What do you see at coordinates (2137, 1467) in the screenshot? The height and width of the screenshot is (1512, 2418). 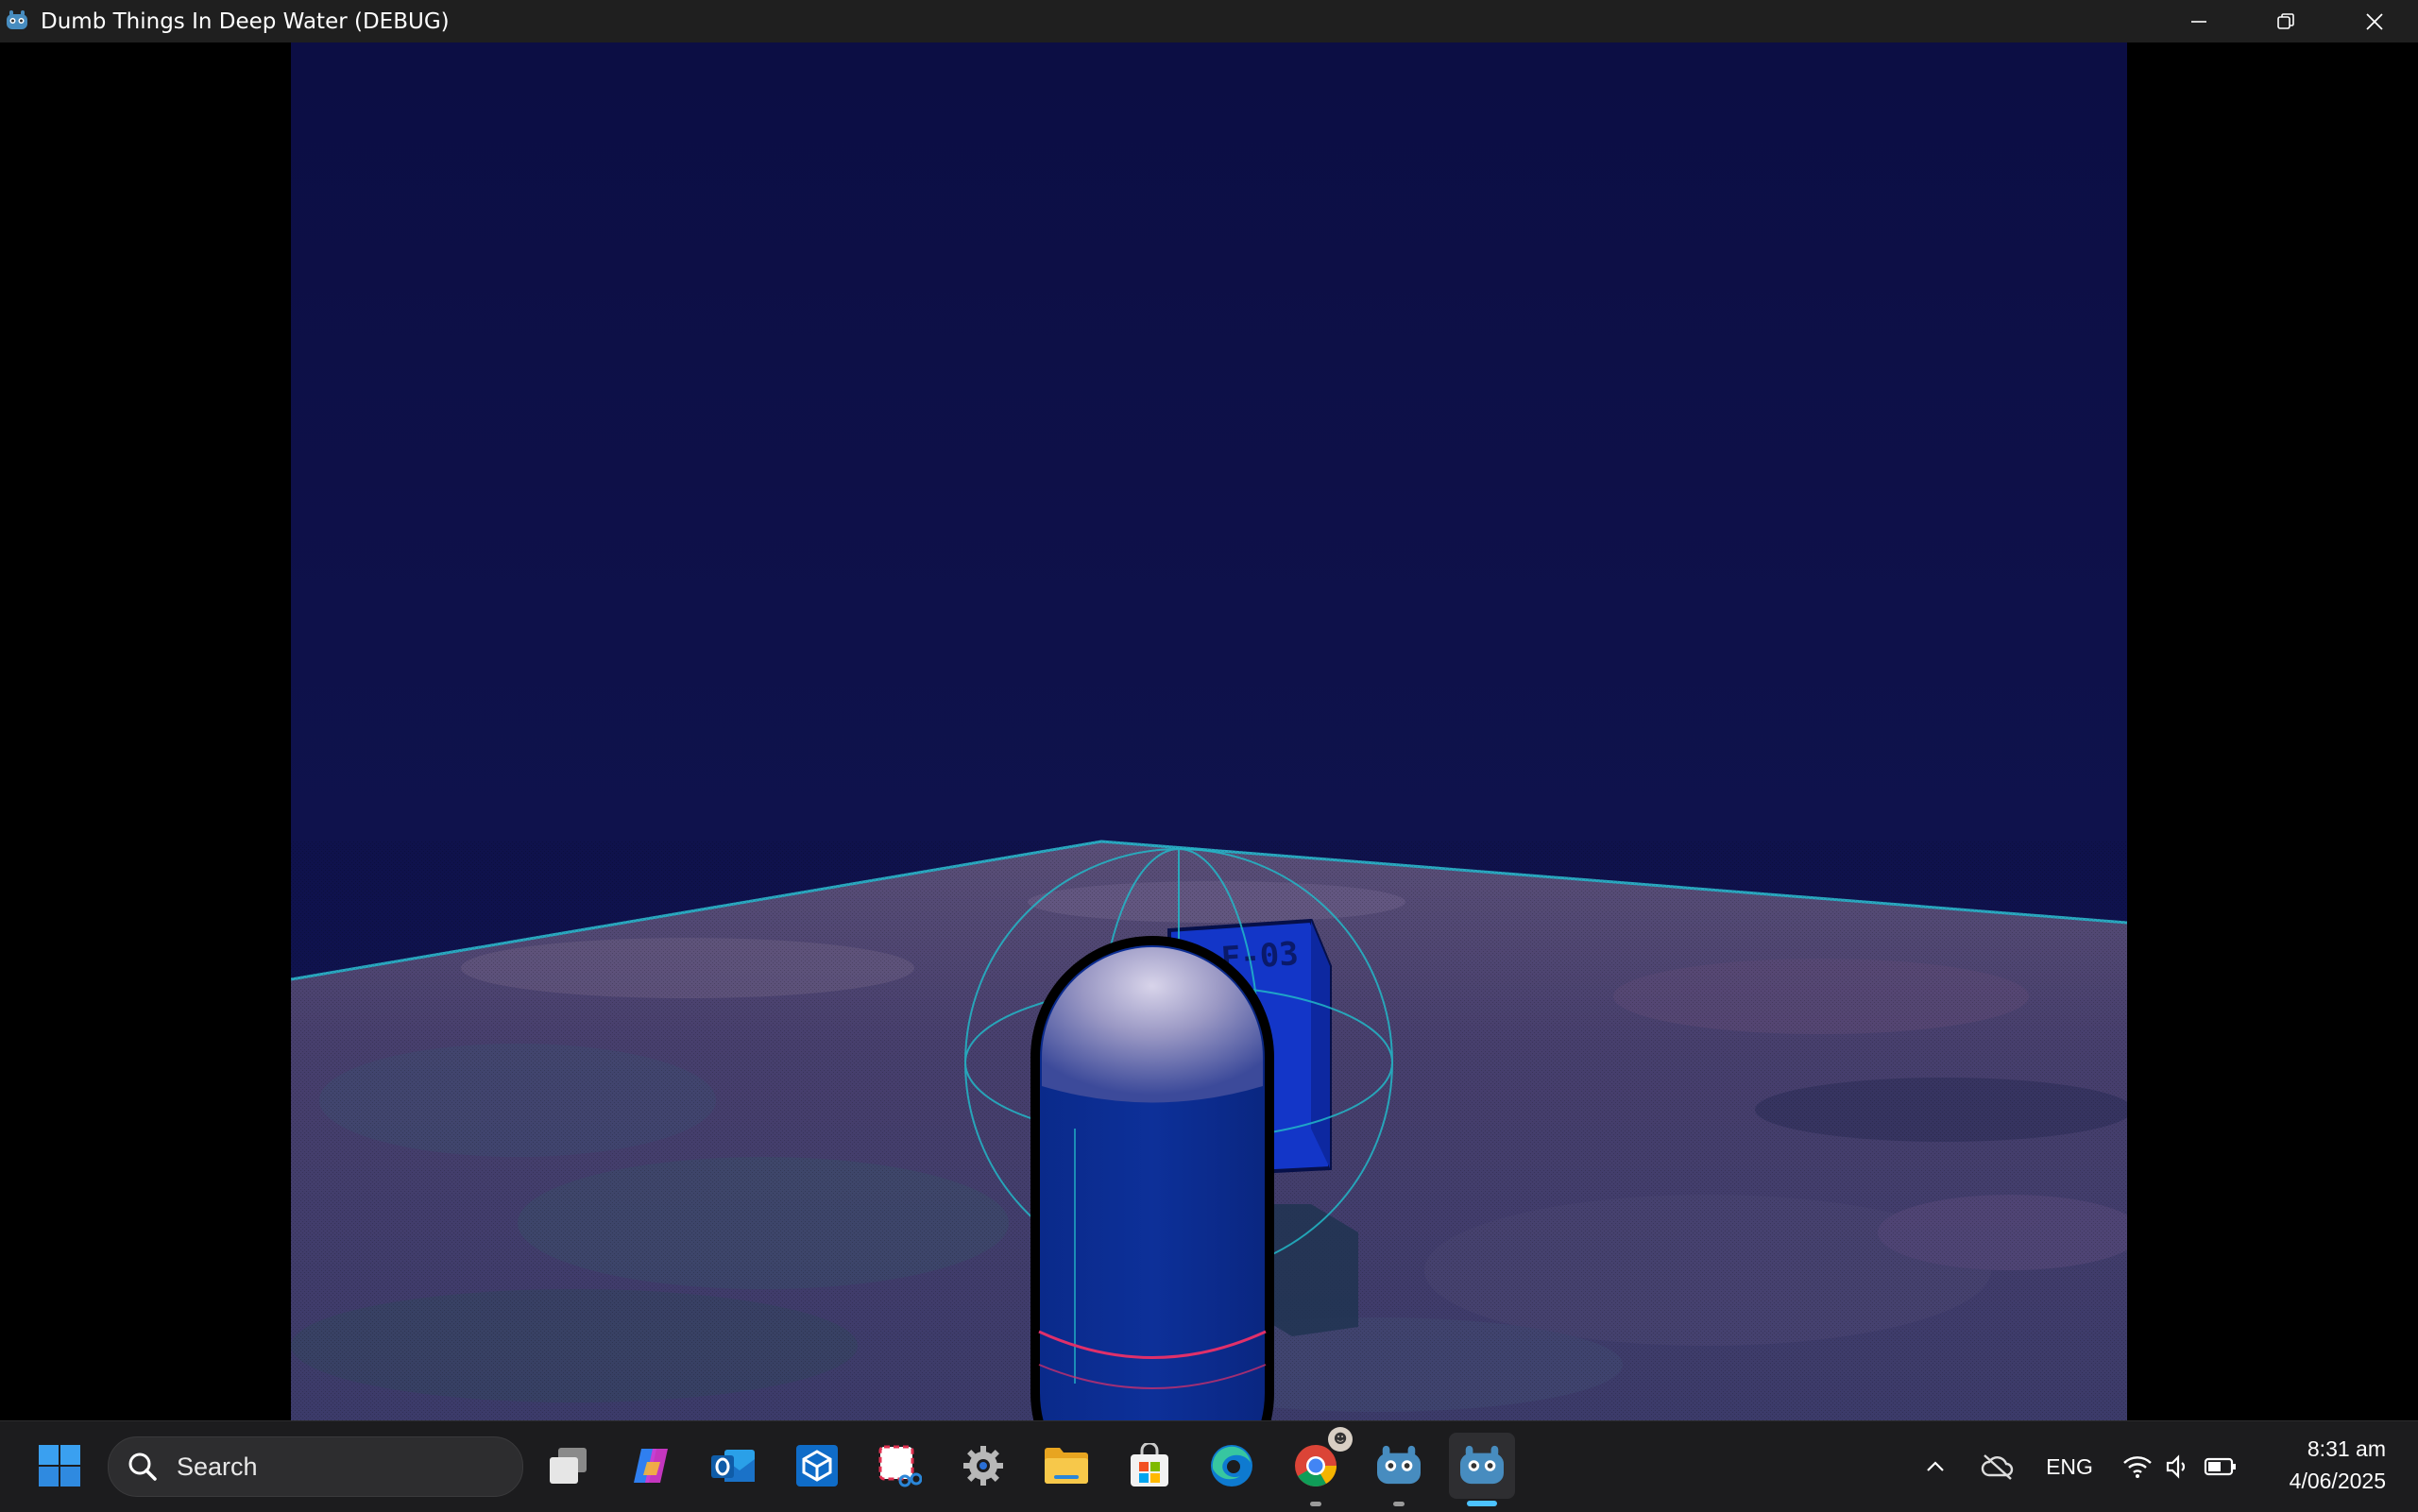 I see `wifi-icon` at bounding box center [2137, 1467].